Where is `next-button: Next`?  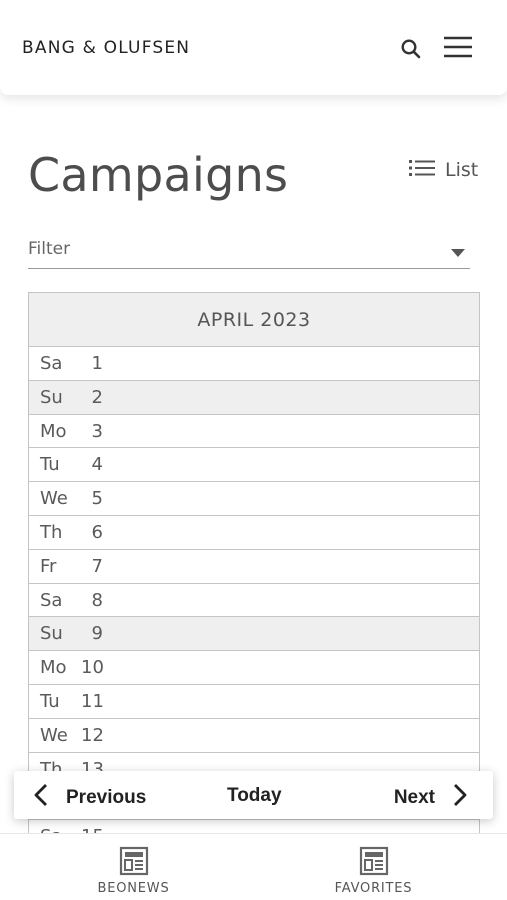 next-button: Next is located at coordinates (430, 797).